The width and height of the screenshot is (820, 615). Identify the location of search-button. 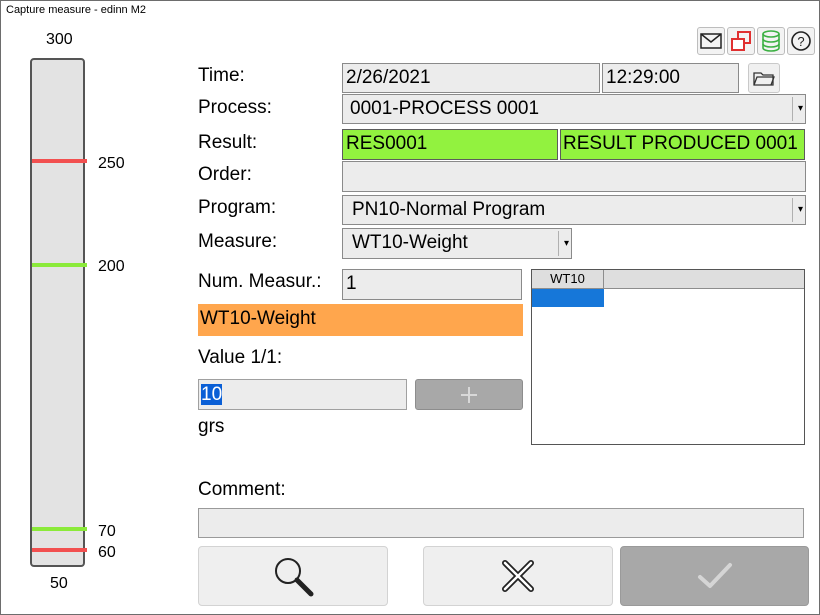
(293, 576).